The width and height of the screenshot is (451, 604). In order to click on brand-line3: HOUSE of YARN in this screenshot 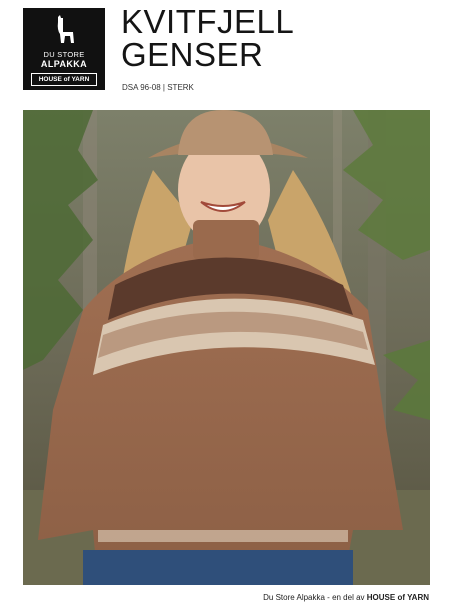, I will do `click(64, 79)`.